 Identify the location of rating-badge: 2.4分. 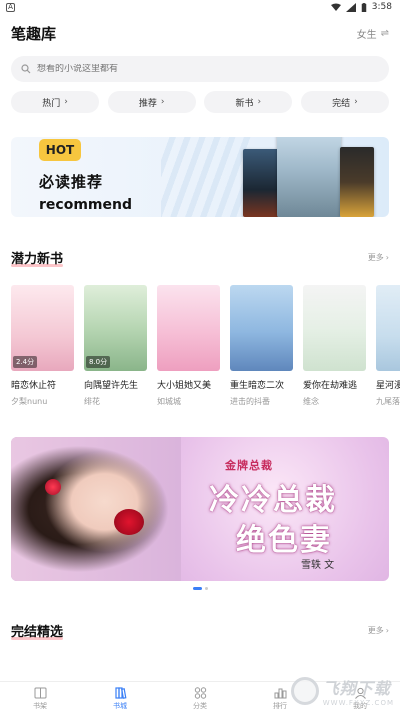
(25, 362).